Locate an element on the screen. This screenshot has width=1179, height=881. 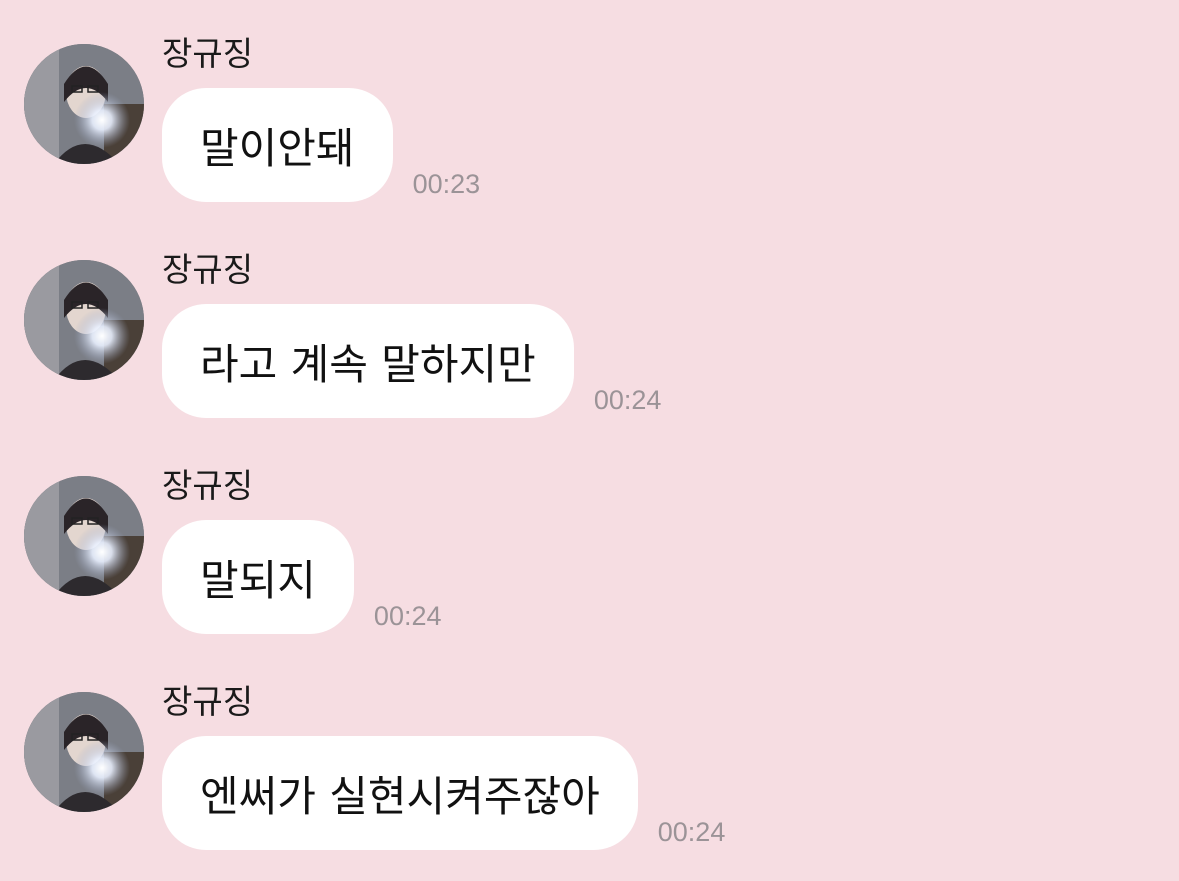
message-bubble: 말이안돼 is located at coordinates (277, 145).